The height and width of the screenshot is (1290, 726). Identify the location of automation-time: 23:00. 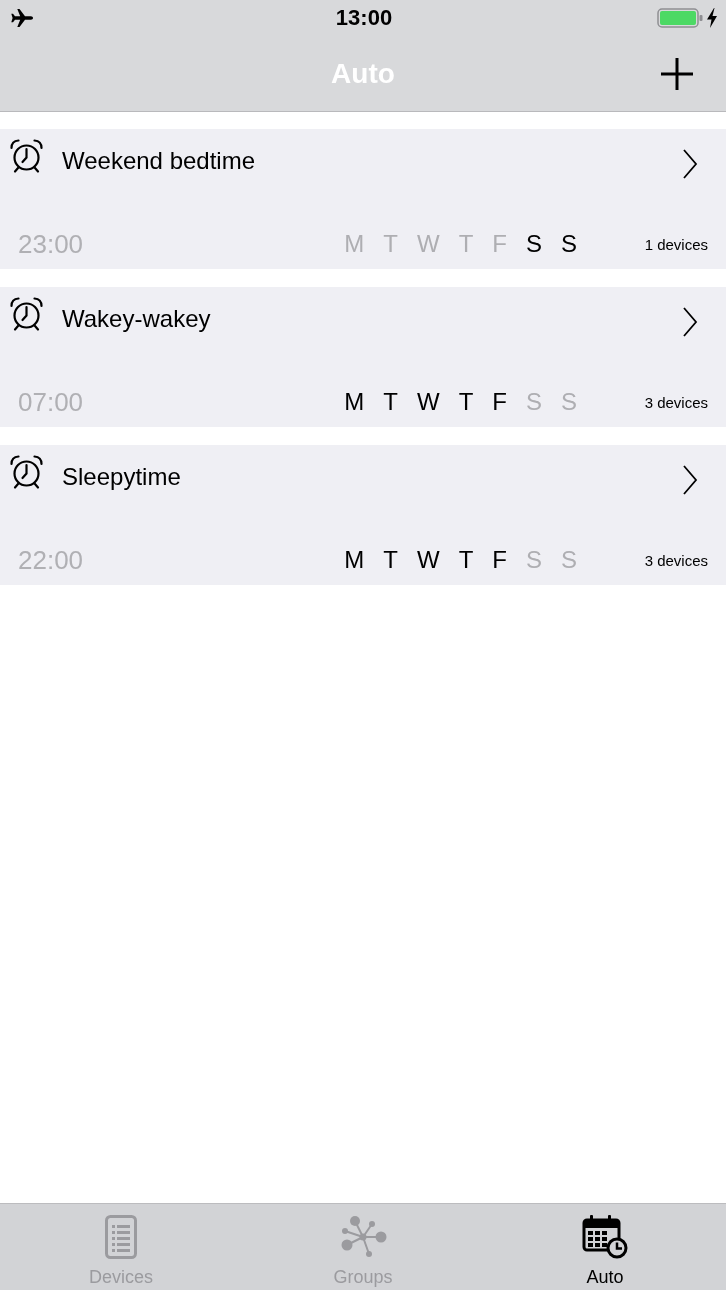
(51, 244).